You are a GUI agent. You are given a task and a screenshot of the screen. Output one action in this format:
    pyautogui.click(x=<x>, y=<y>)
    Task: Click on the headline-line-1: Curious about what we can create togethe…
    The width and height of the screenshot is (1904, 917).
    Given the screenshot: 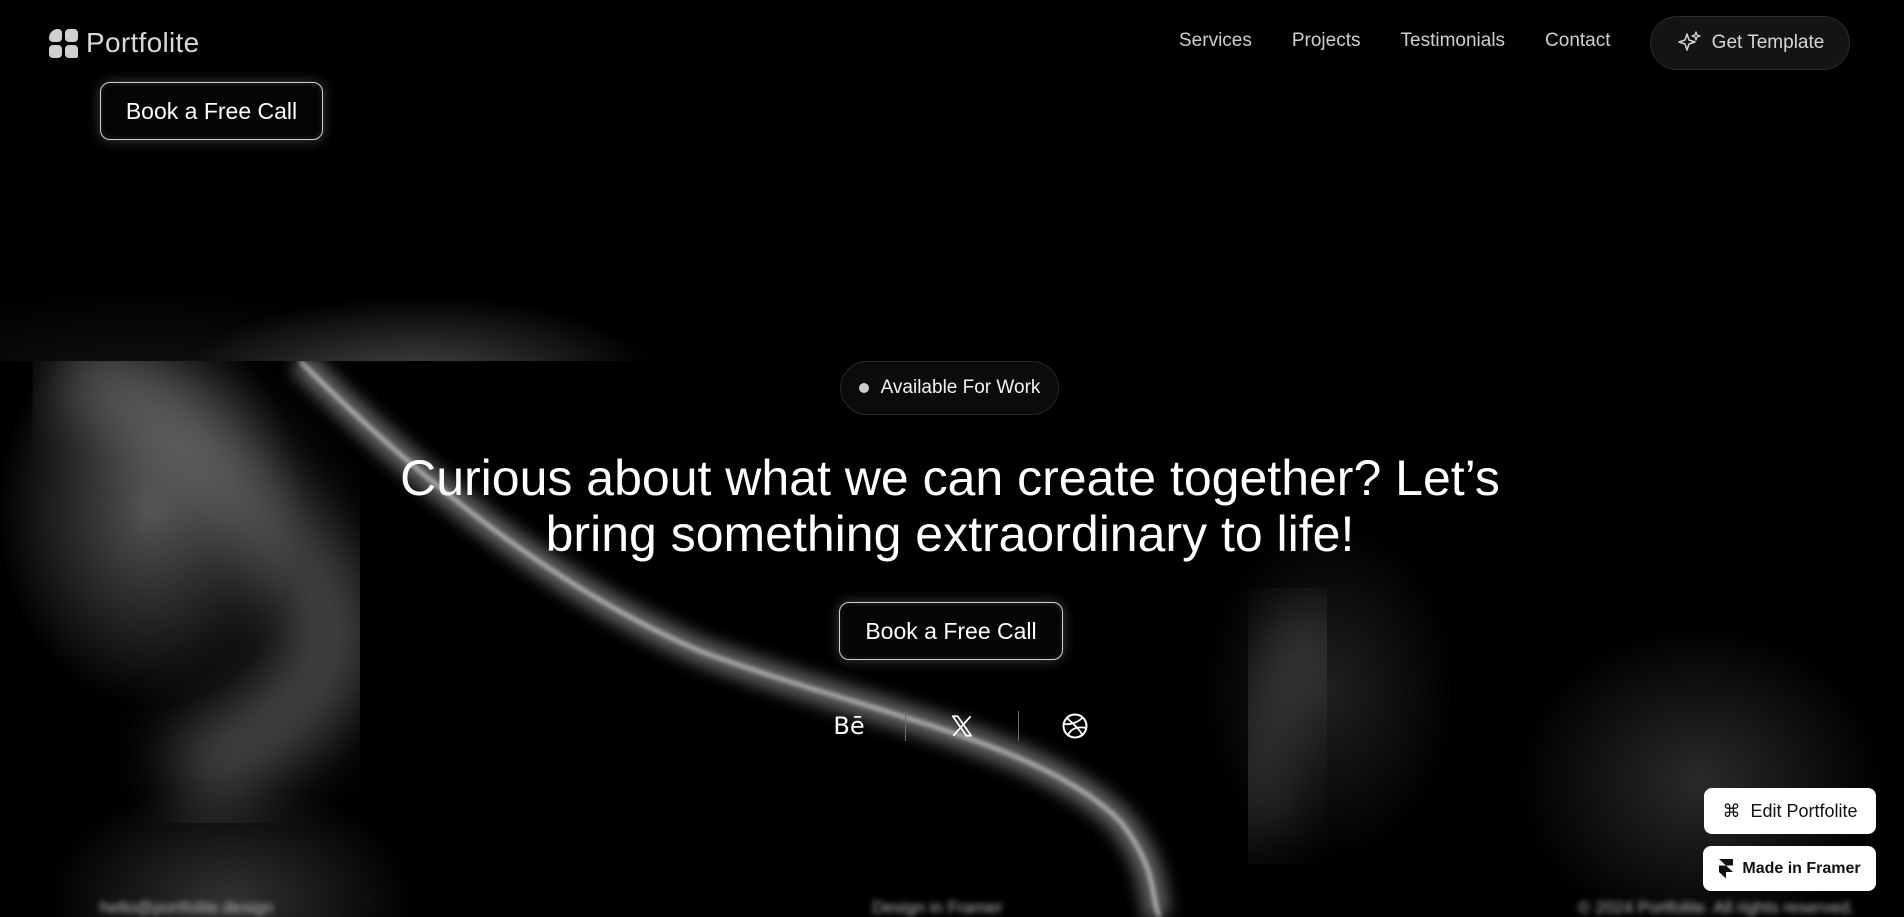 What is the action you would take?
    pyautogui.click(x=950, y=478)
    